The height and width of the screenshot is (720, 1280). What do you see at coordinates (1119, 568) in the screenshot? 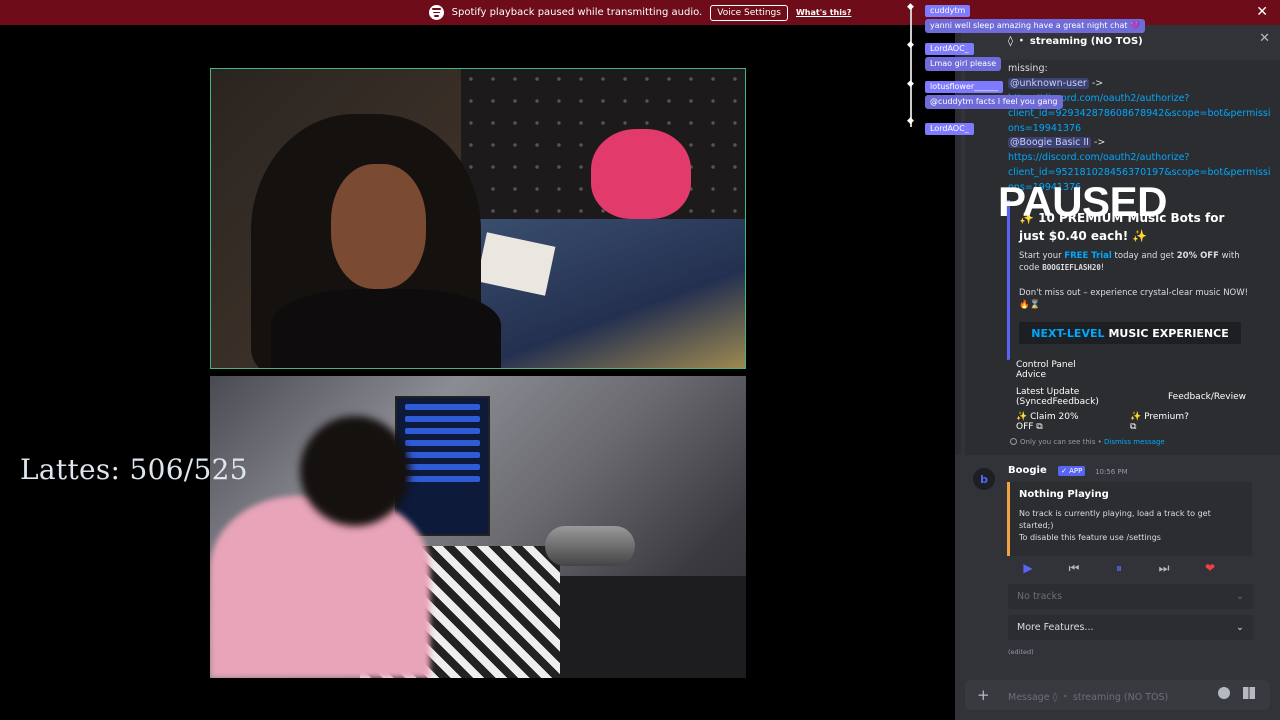
I see `pause-icon: ⏸` at bounding box center [1119, 568].